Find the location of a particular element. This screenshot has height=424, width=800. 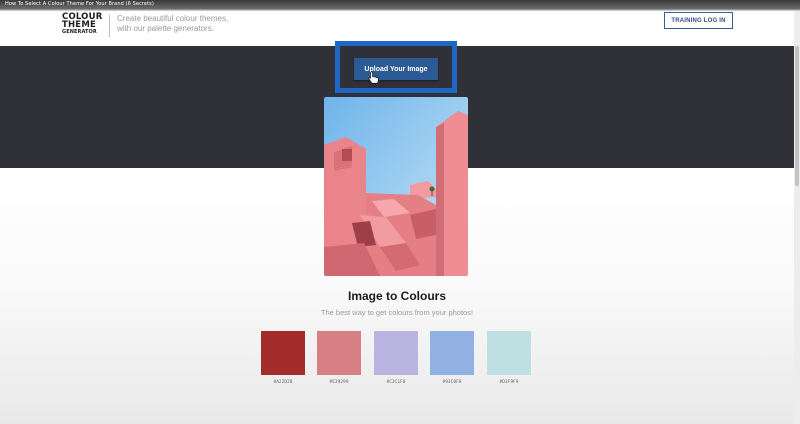

tagline-line-1: Create beautiful colour themes, is located at coordinates (173, 18).